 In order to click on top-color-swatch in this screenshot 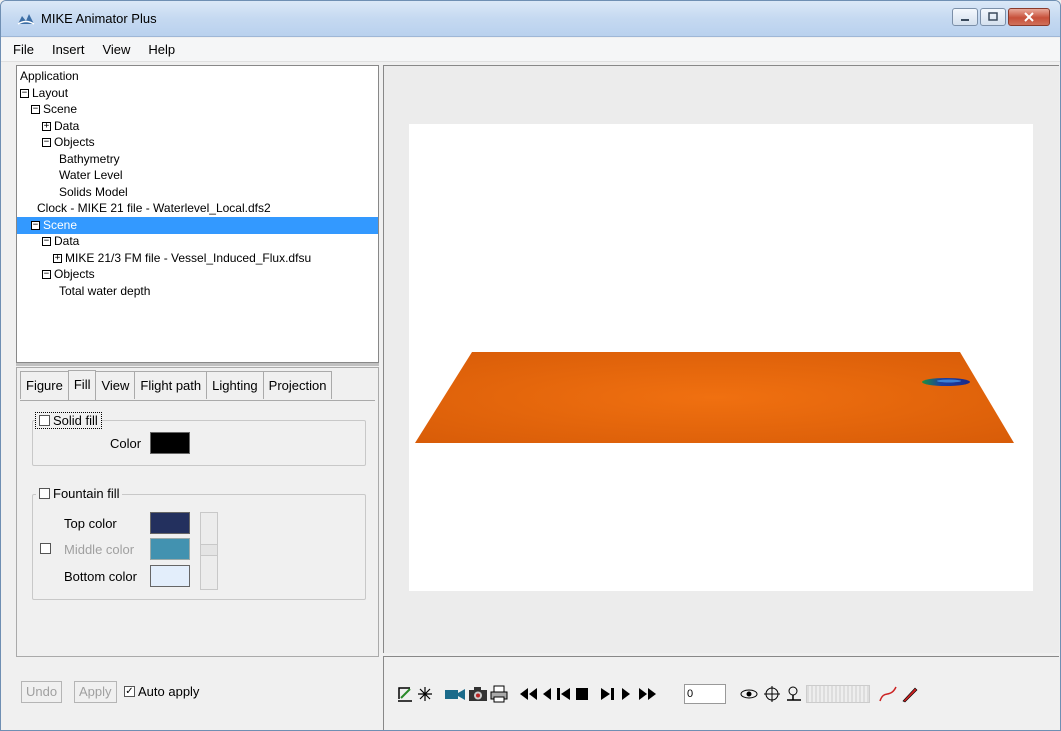, I will do `click(170, 523)`.